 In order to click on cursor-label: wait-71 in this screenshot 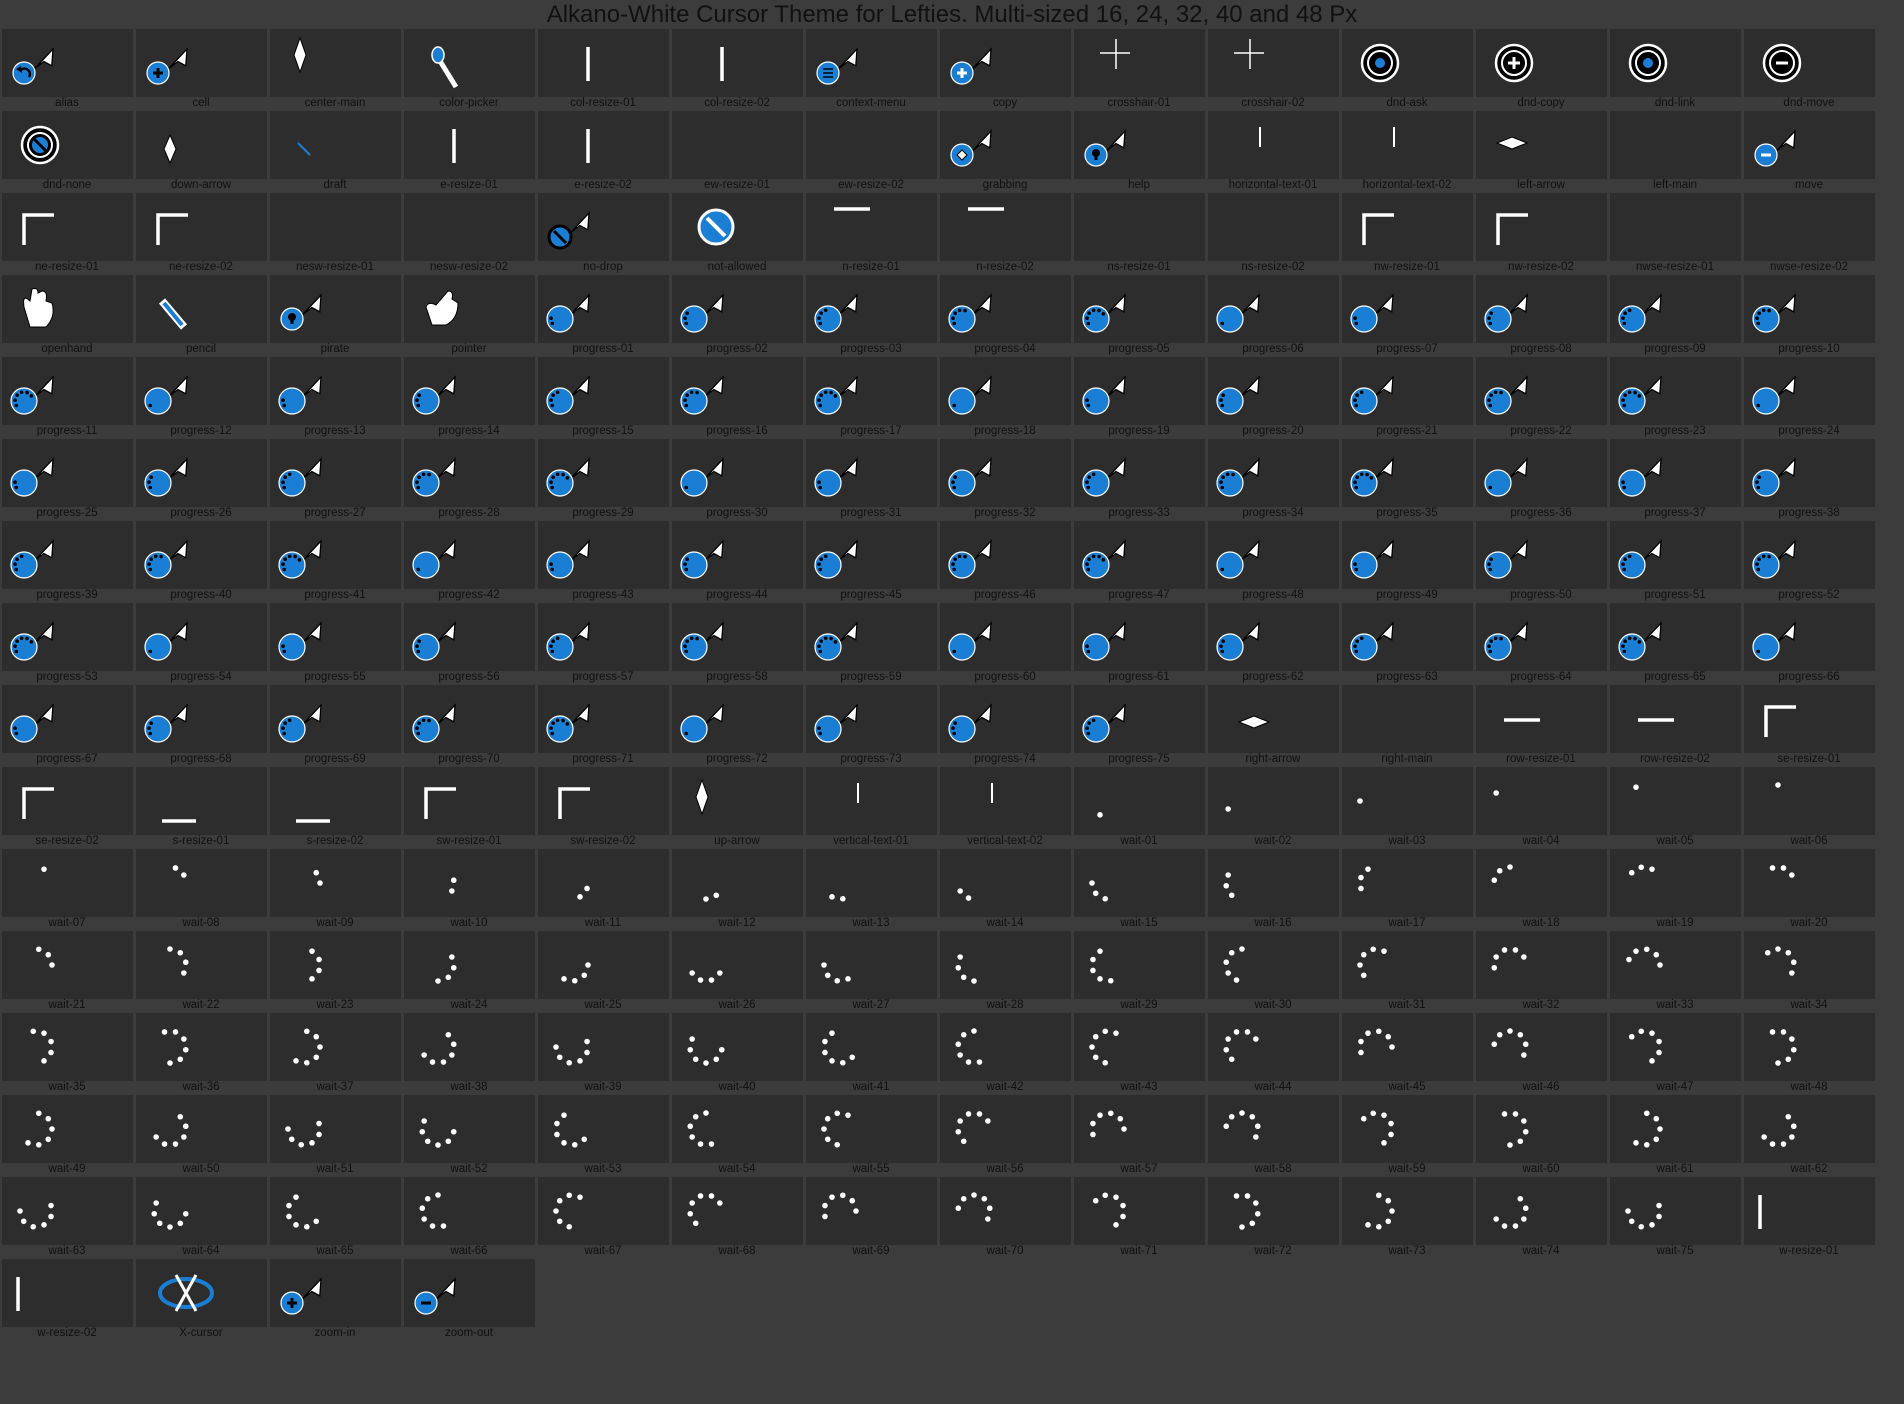, I will do `click(1139, 1251)`.